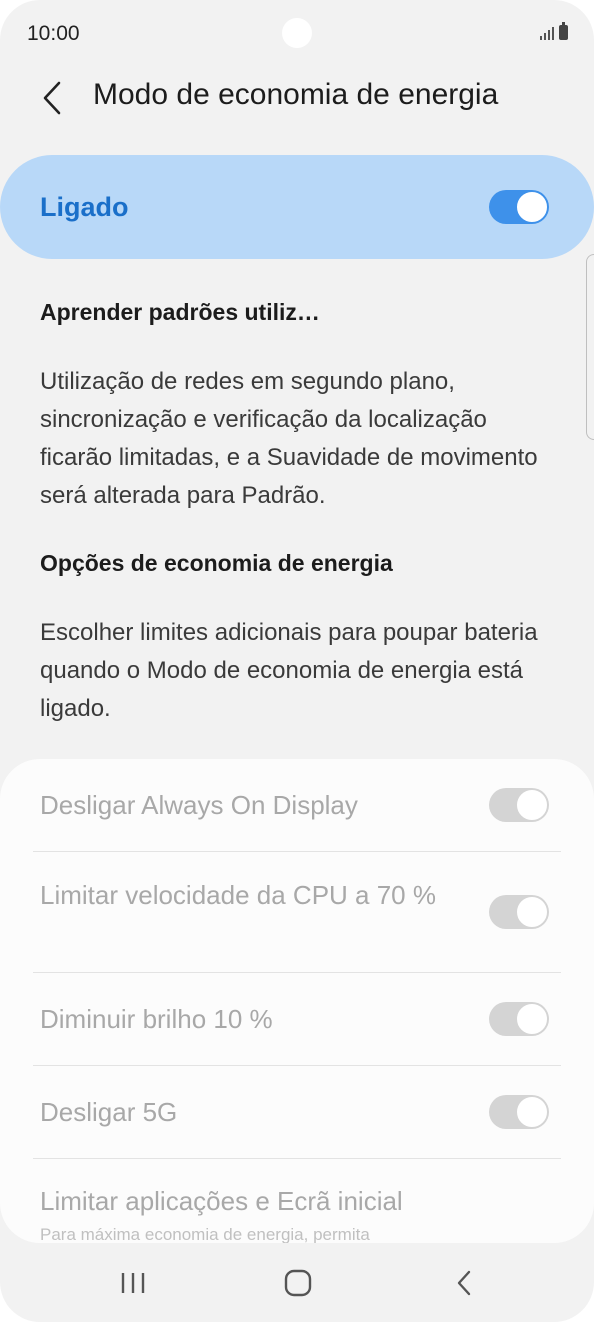 The image size is (594, 1322). I want to click on home-icon, so click(298, 1283).